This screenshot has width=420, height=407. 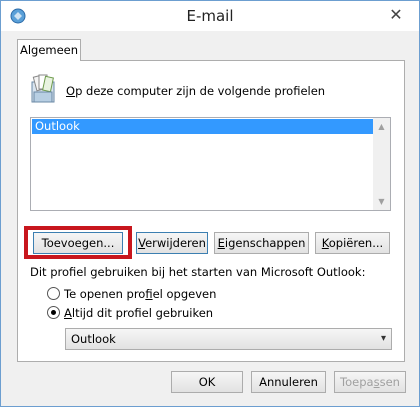 I want to click on apply-label-part: sen, so click(x=389, y=382).